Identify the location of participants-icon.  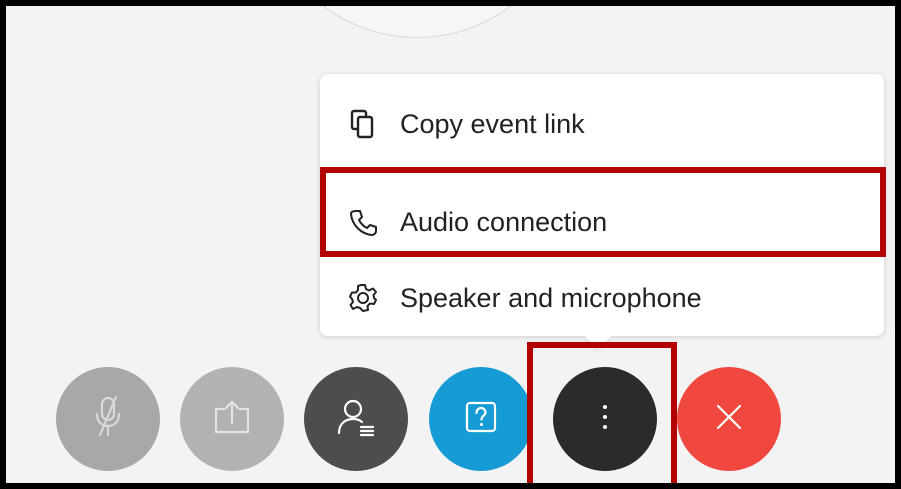
(356, 419).